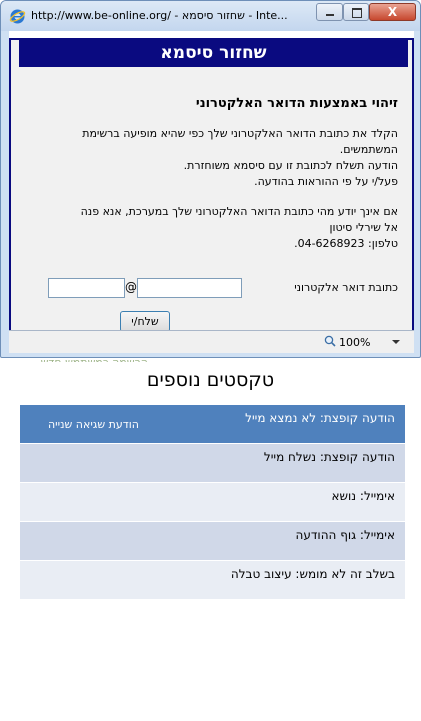 This screenshot has width=421, height=721. I want to click on instructions-line: המשתמשים., so click(368, 149).